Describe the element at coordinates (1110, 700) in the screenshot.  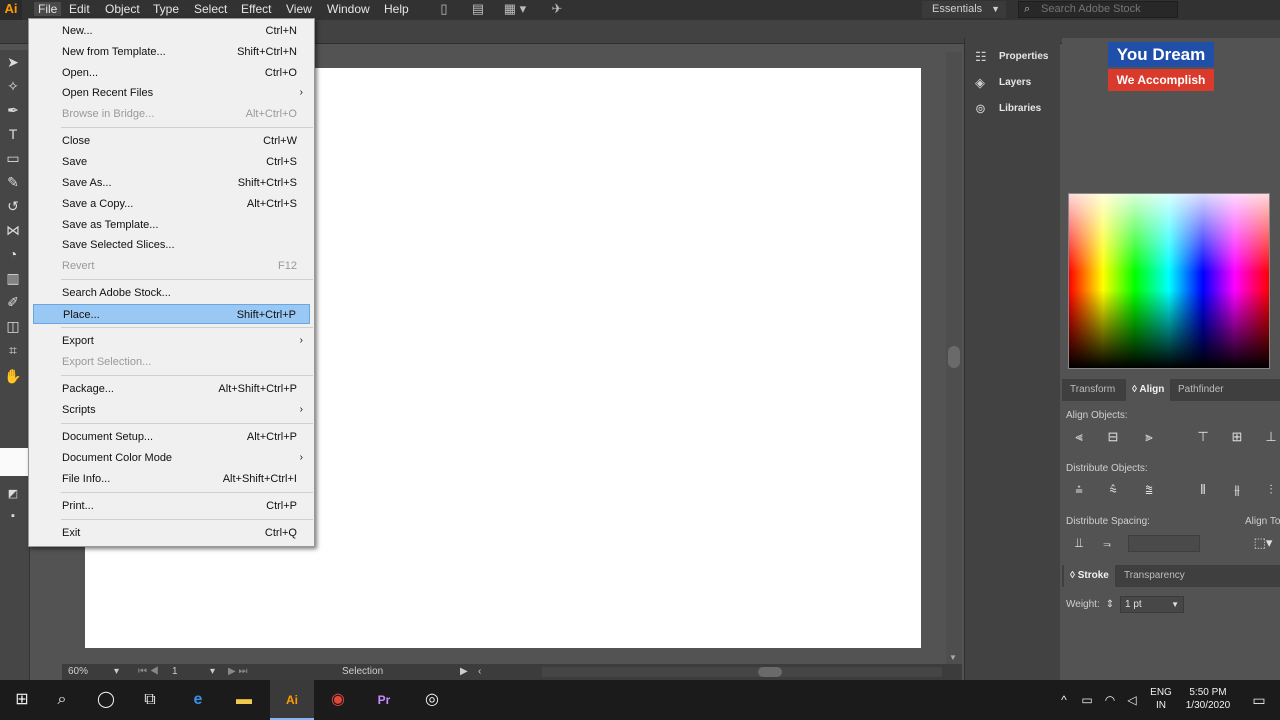
I see `wifi-icon: ◠` at that location.